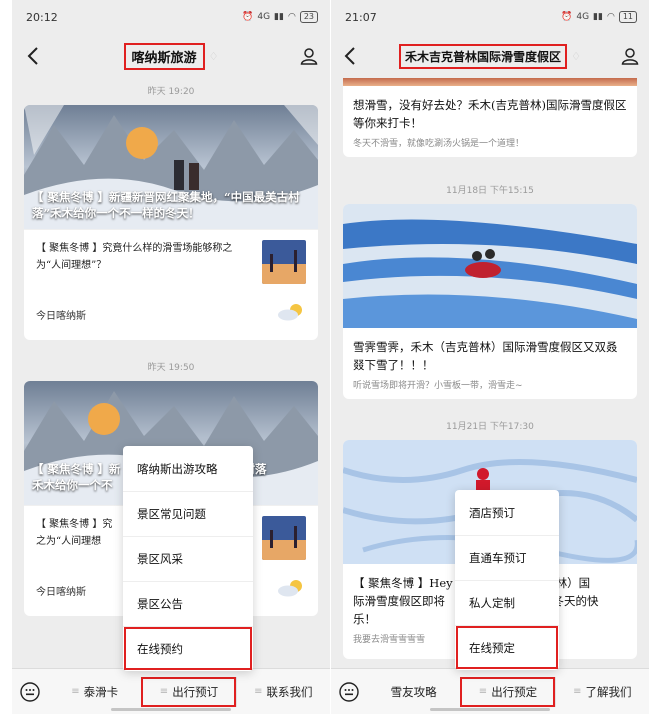 Image resolution: width=654 pixels, height=714 pixels. What do you see at coordinates (171, 17) in the screenshot?
I see `status-bar: 20:12 ⏰ 4G ▮▮ ◠ 23` at bounding box center [171, 17].